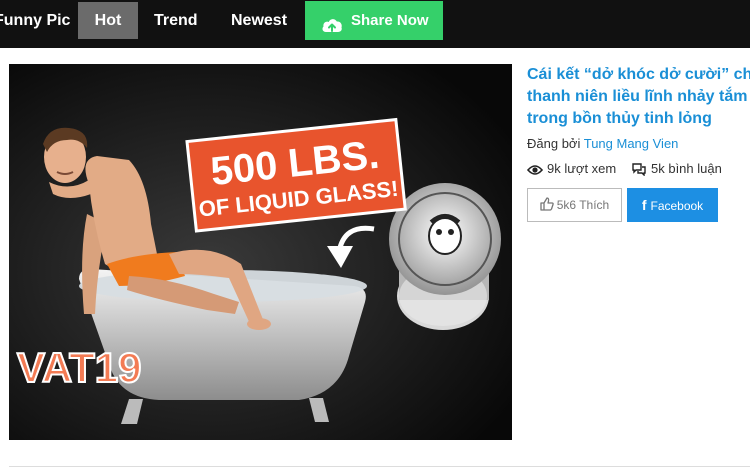 The width and height of the screenshot is (750, 471). I want to click on post-title-line: Cái kết “dở khóc dở cười” cho, so click(638, 74).